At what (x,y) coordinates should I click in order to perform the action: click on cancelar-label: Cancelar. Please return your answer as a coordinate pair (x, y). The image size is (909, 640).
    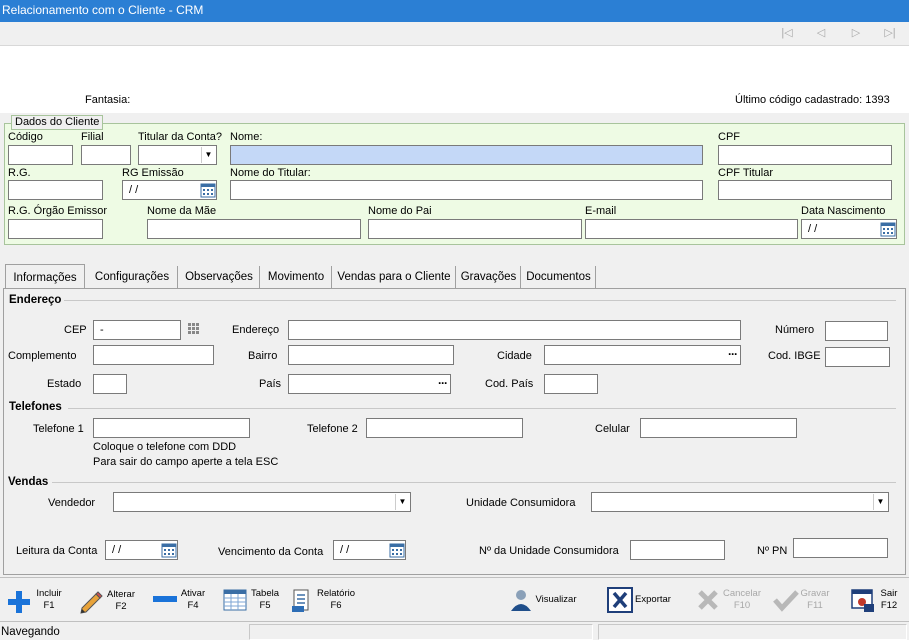
    Looking at the image, I should click on (742, 593).